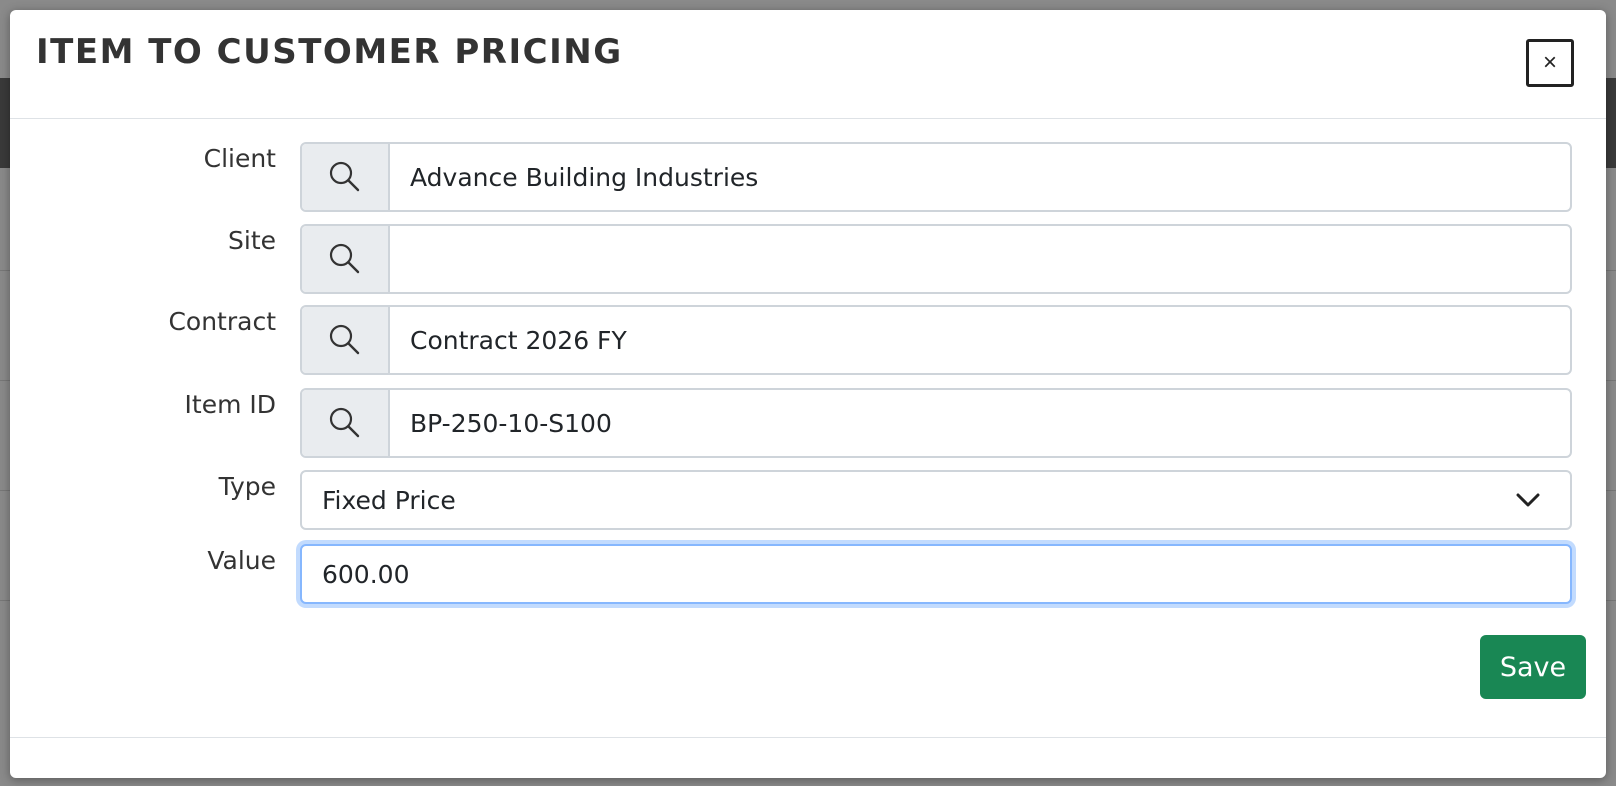  Describe the element at coordinates (389, 500) in the screenshot. I see `type-selected-value: Fixed Price` at that location.